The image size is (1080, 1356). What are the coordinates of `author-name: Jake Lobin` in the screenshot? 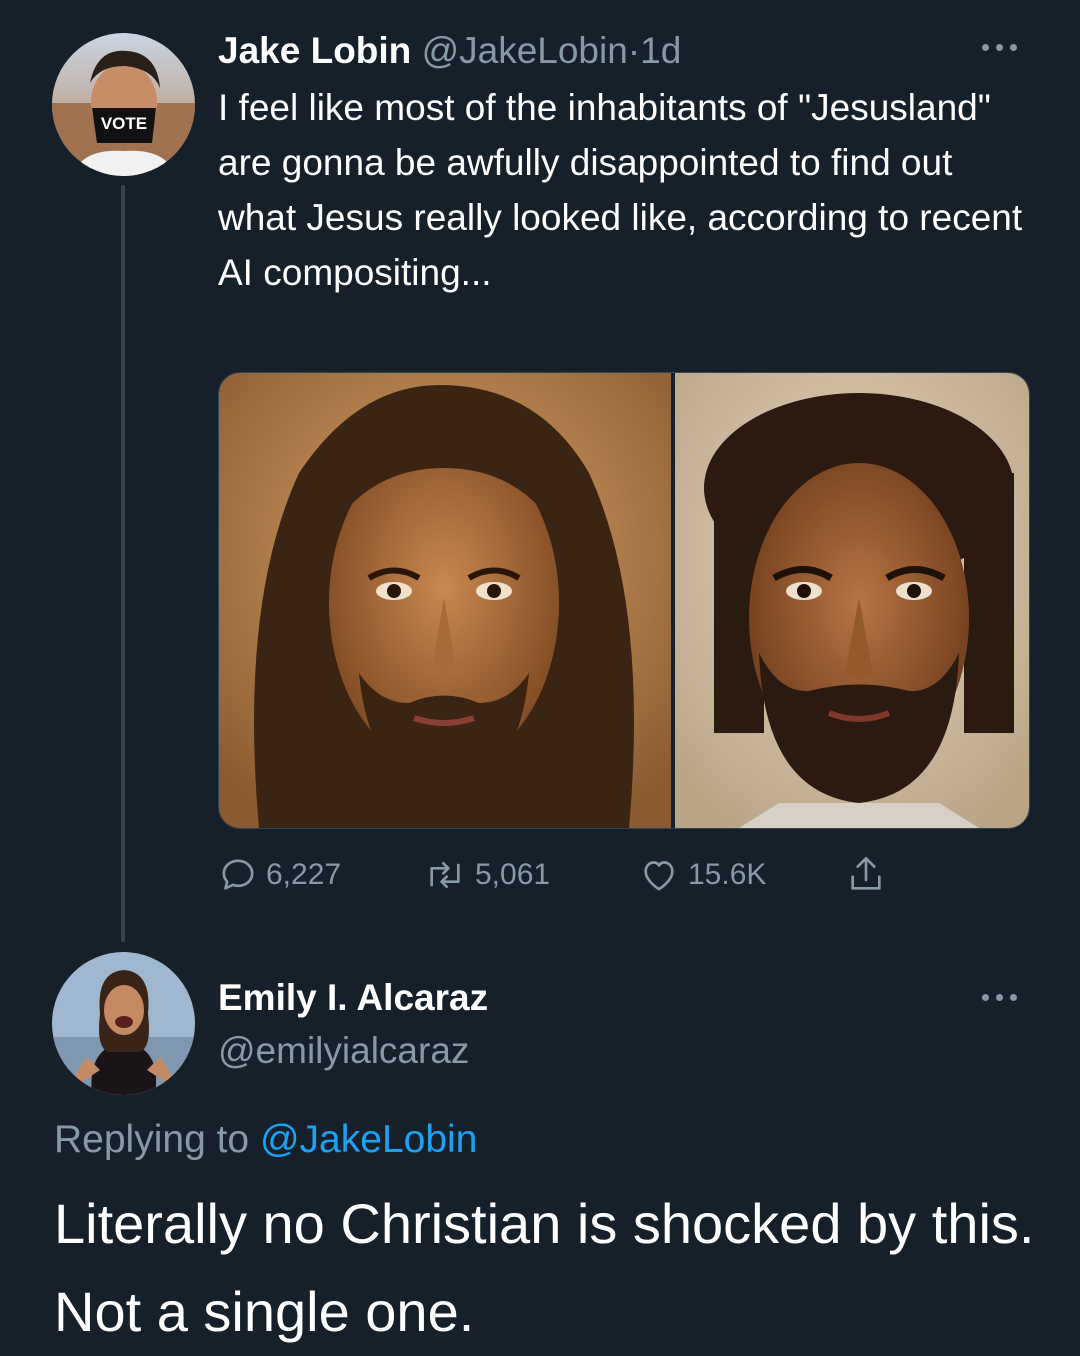 It's located at (314, 50).